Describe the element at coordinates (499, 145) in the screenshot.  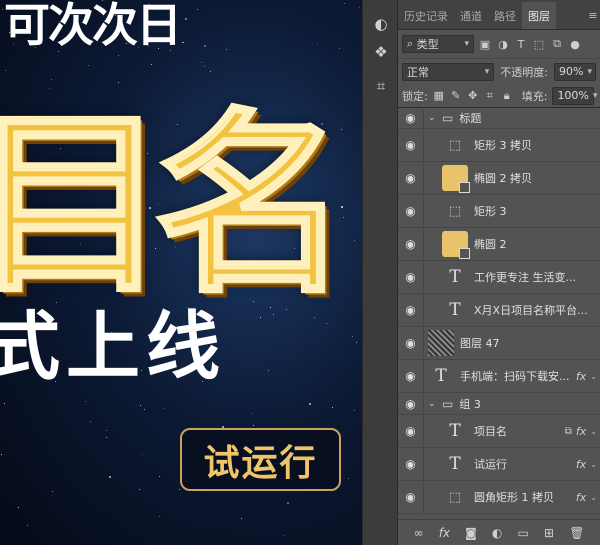
I see `layer-row: ◉ ⬚ 矩形 3 拷贝` at that location.